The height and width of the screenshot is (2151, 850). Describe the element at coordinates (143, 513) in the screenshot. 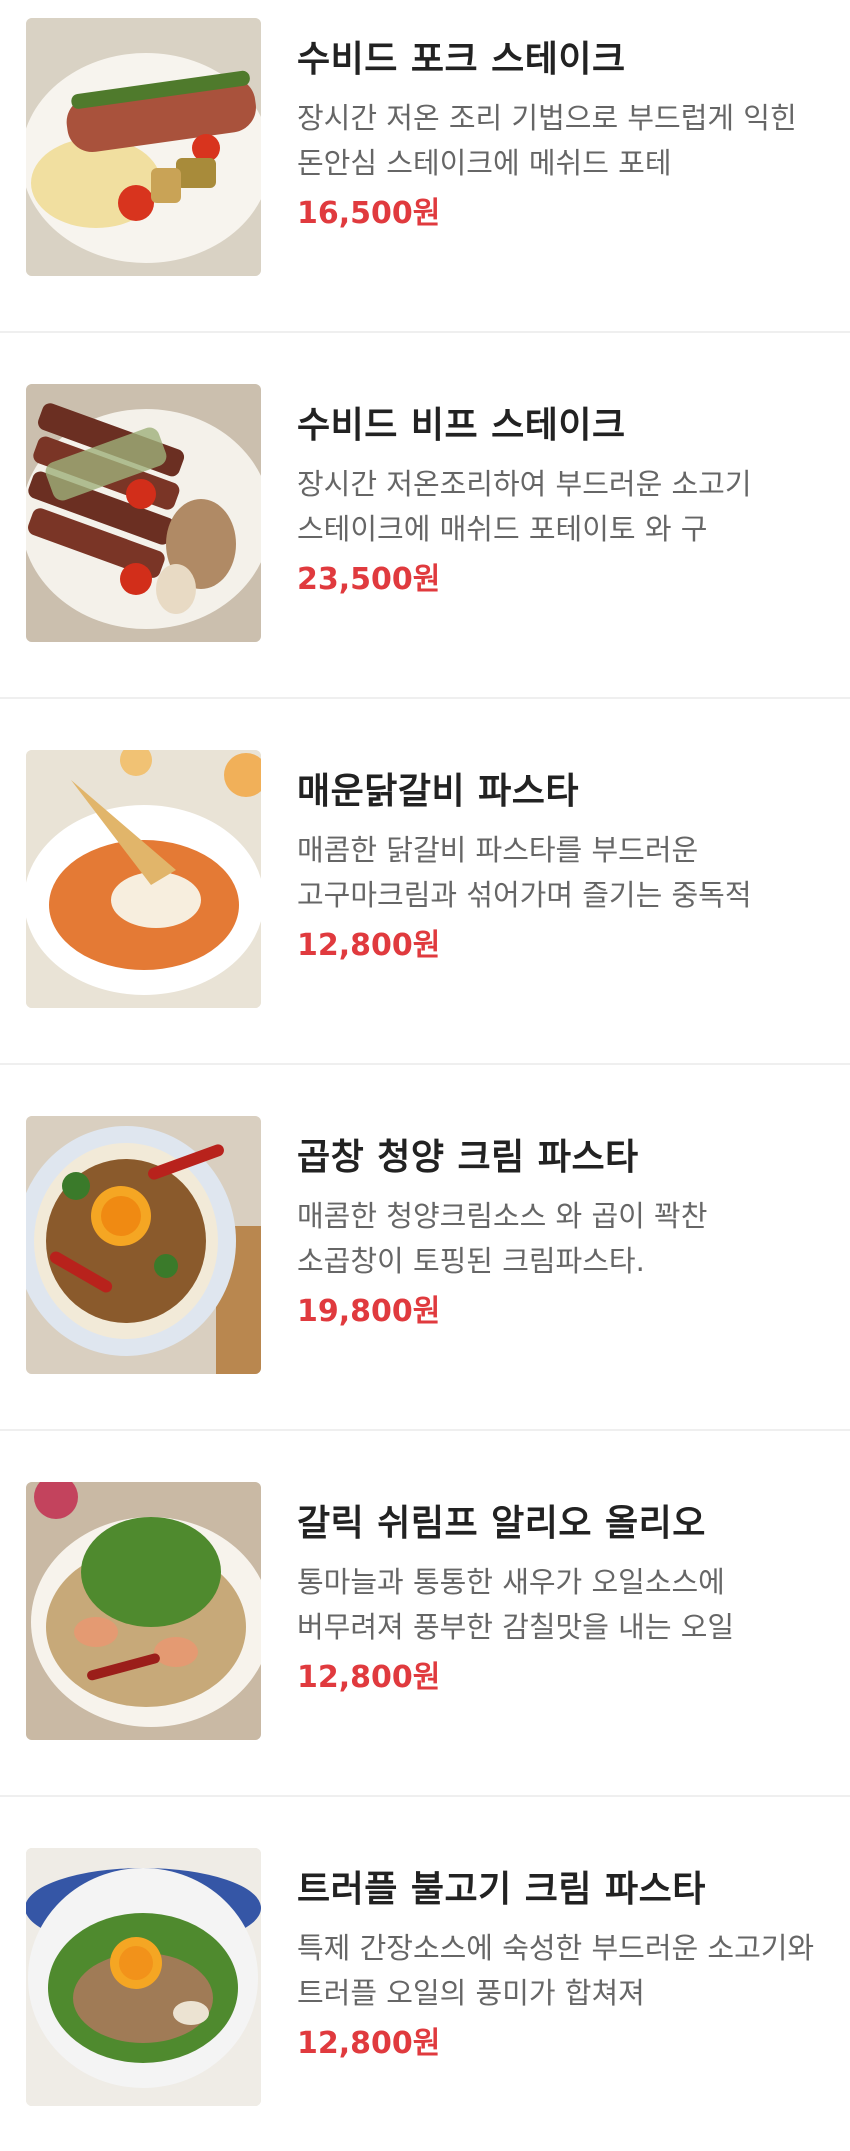

I see `beef-steak-photo` at that location.